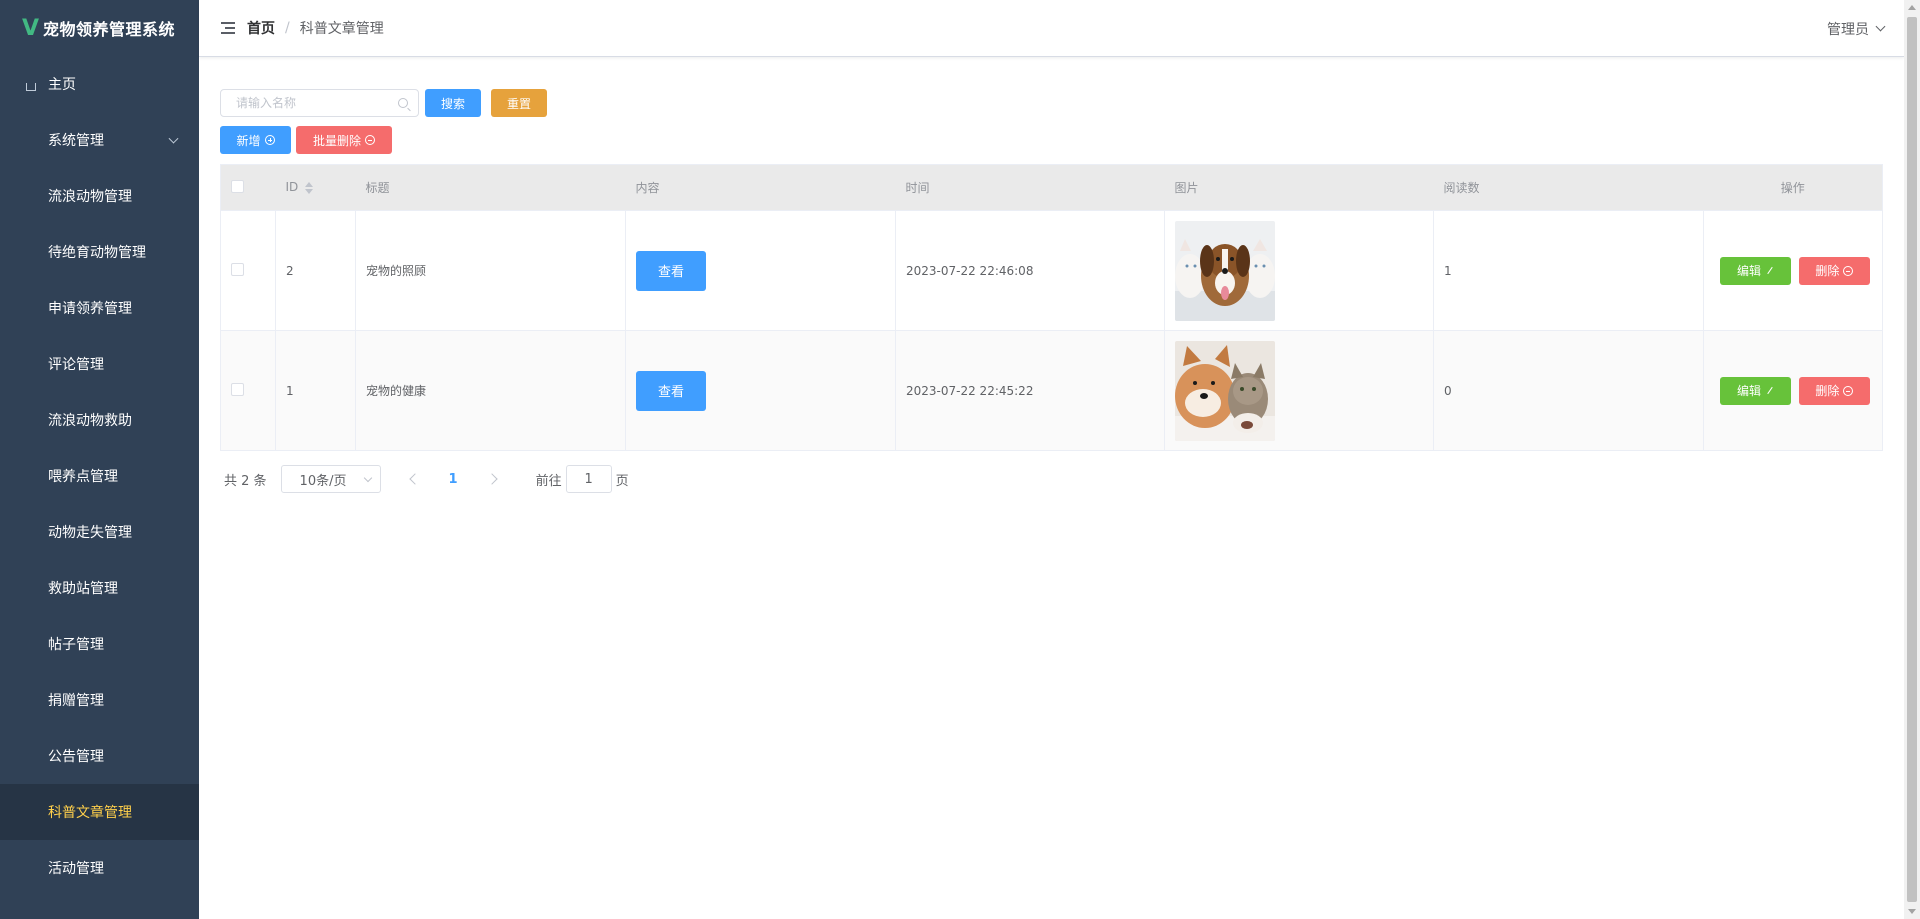 This screenshot has width=1920, height=919. What do you see at coordinates (99, 532) in the screenshot?
I see `sidebar-item-lost-animals: 动物走失管理` at bounding box center [99, 532].